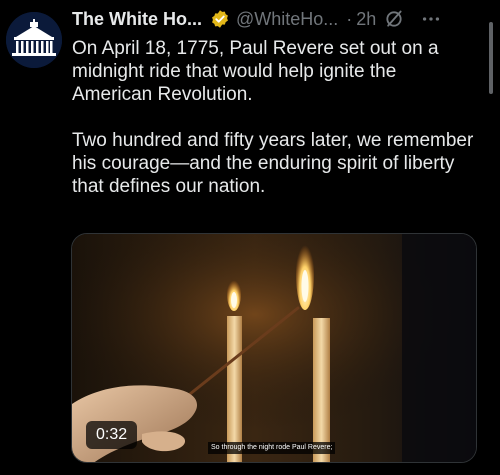  Describe the element at coordinates (394, 19) in the screenshot. I see `grok-icon` at that location.